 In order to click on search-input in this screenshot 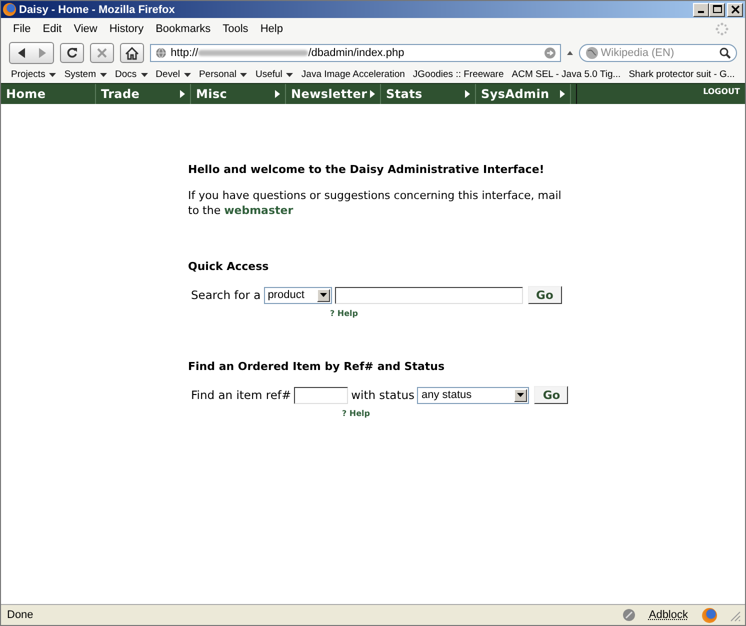, I will do `click(428, 295)`.